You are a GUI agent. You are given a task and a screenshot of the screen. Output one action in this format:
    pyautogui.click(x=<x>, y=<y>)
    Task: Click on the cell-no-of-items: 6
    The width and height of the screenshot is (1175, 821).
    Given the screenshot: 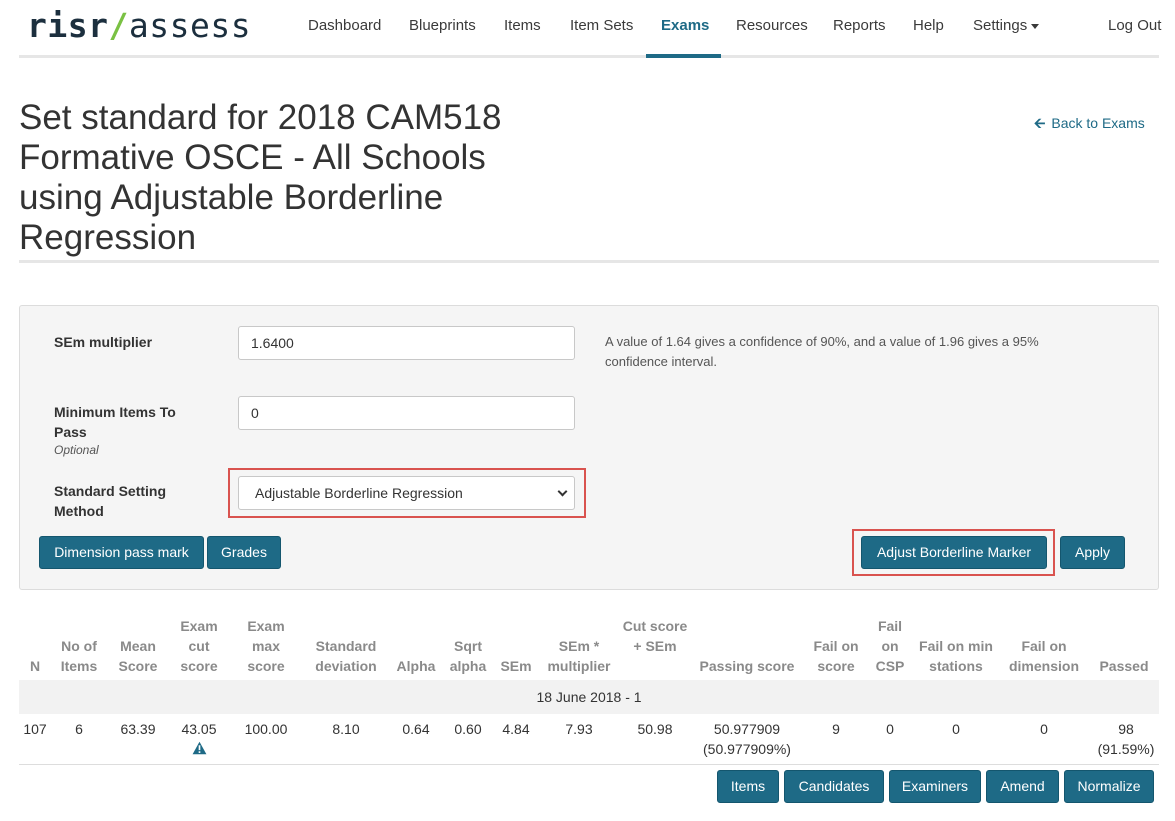 What is the action you would take?
    pyautogui.click(x=79, y=729)
    